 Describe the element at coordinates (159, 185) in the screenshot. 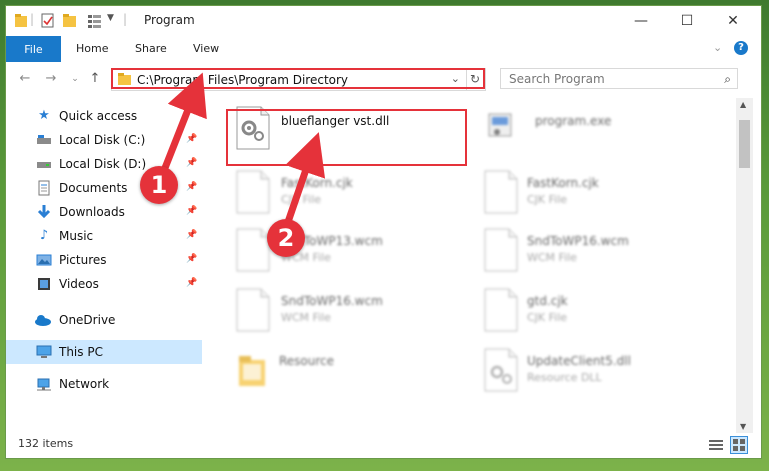

I see `step-1-badge: 1` at that location.